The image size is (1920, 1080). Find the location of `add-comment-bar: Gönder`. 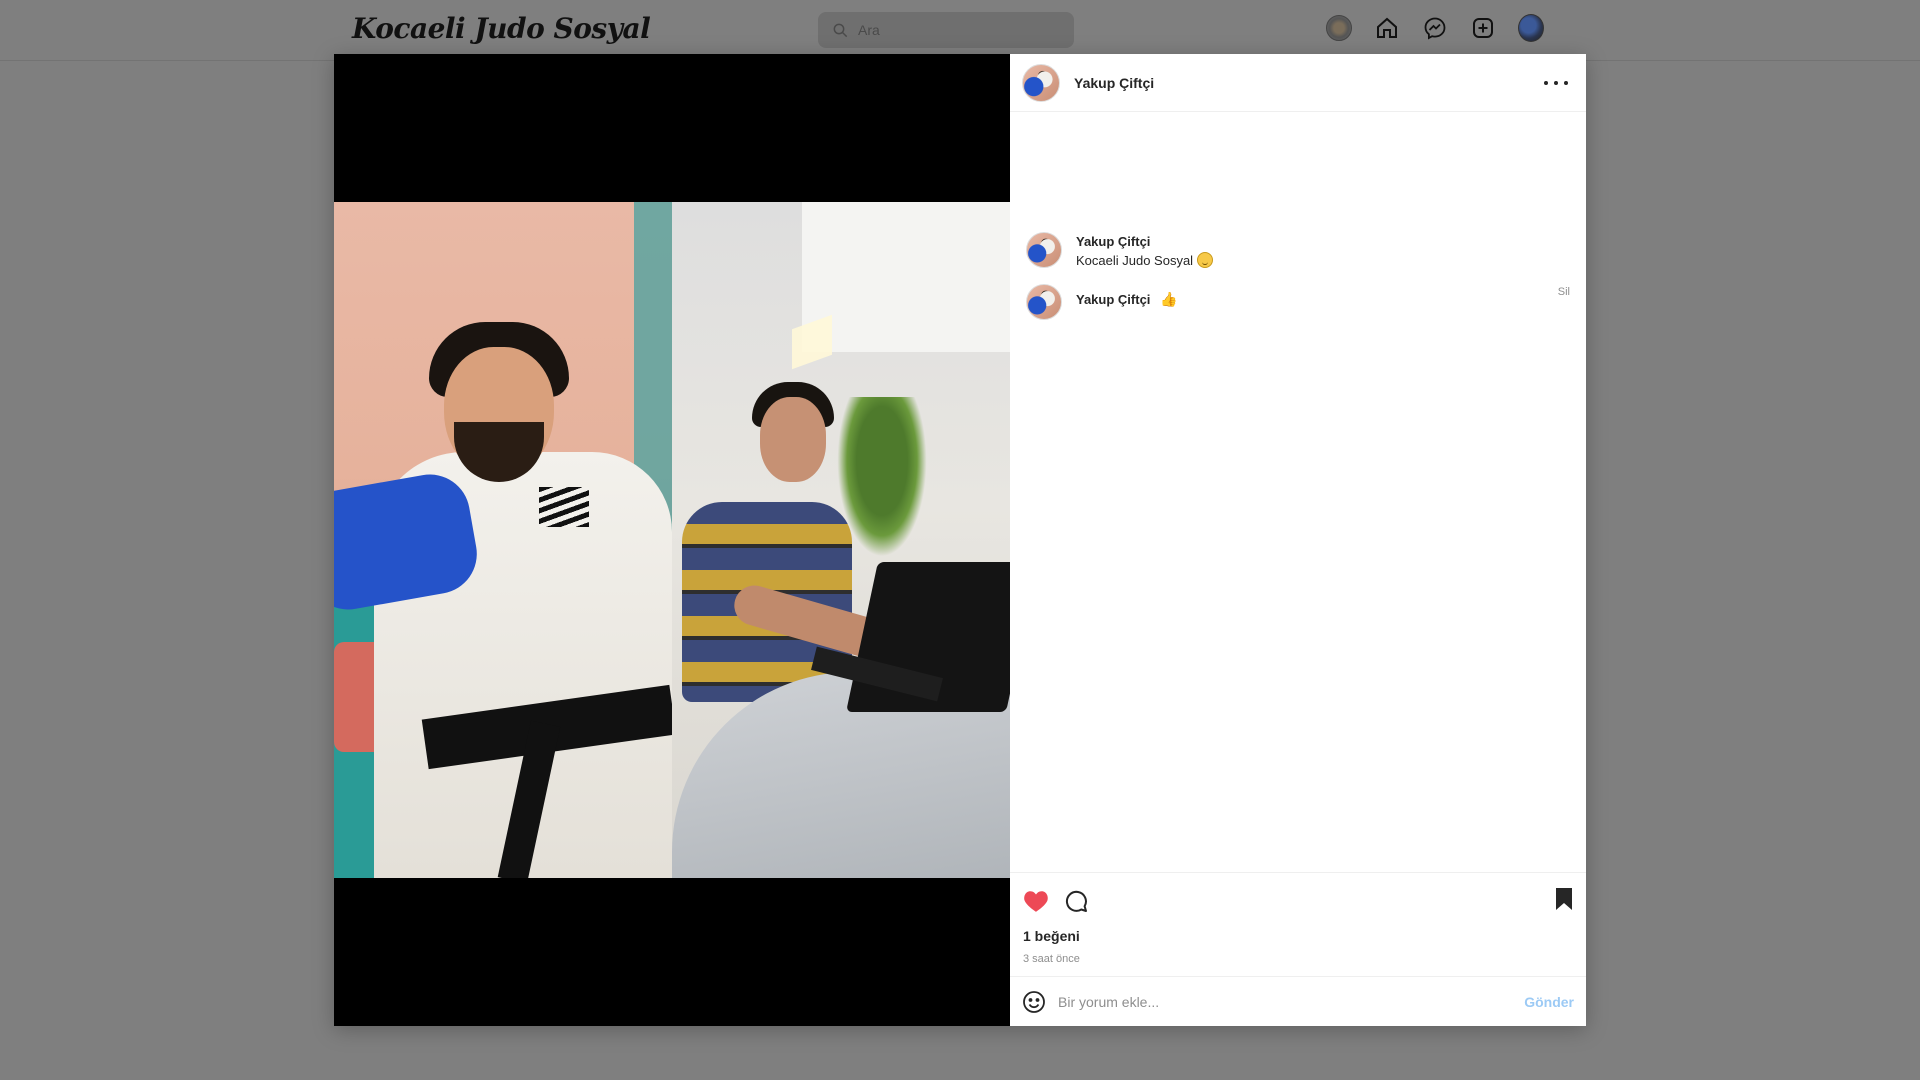

add-comment-bar: Gönder is located at coordinates (1298, 1001).